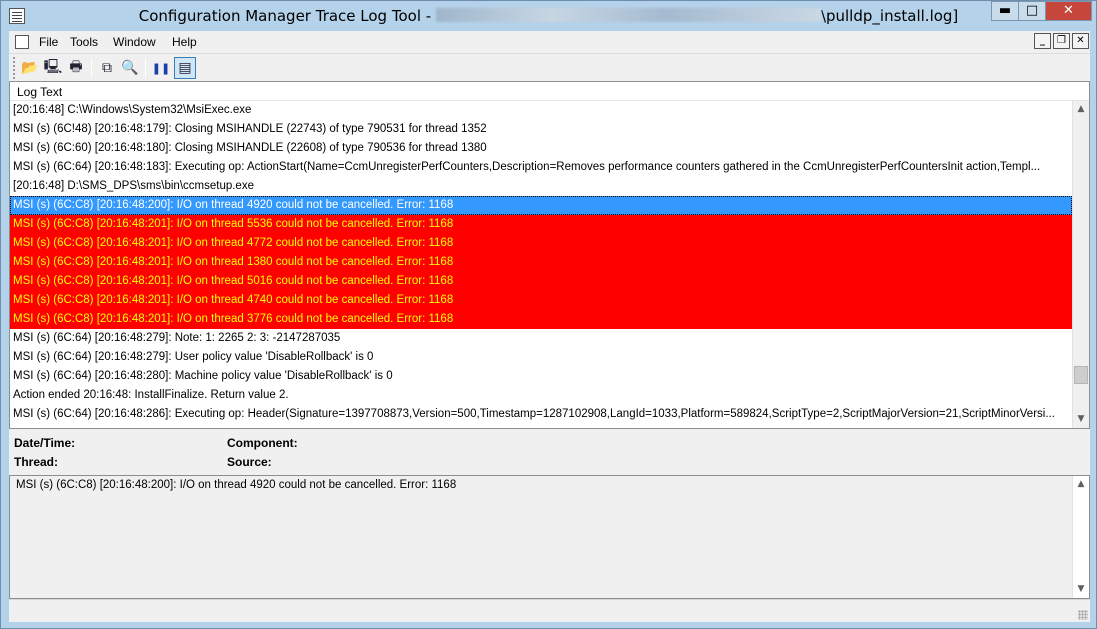  What do you see at coordinates (549, 42) in the screenshot?
I see `menu-bar: File Tools Window Help _ ❐ ✕` at bounding box center [549, 42].